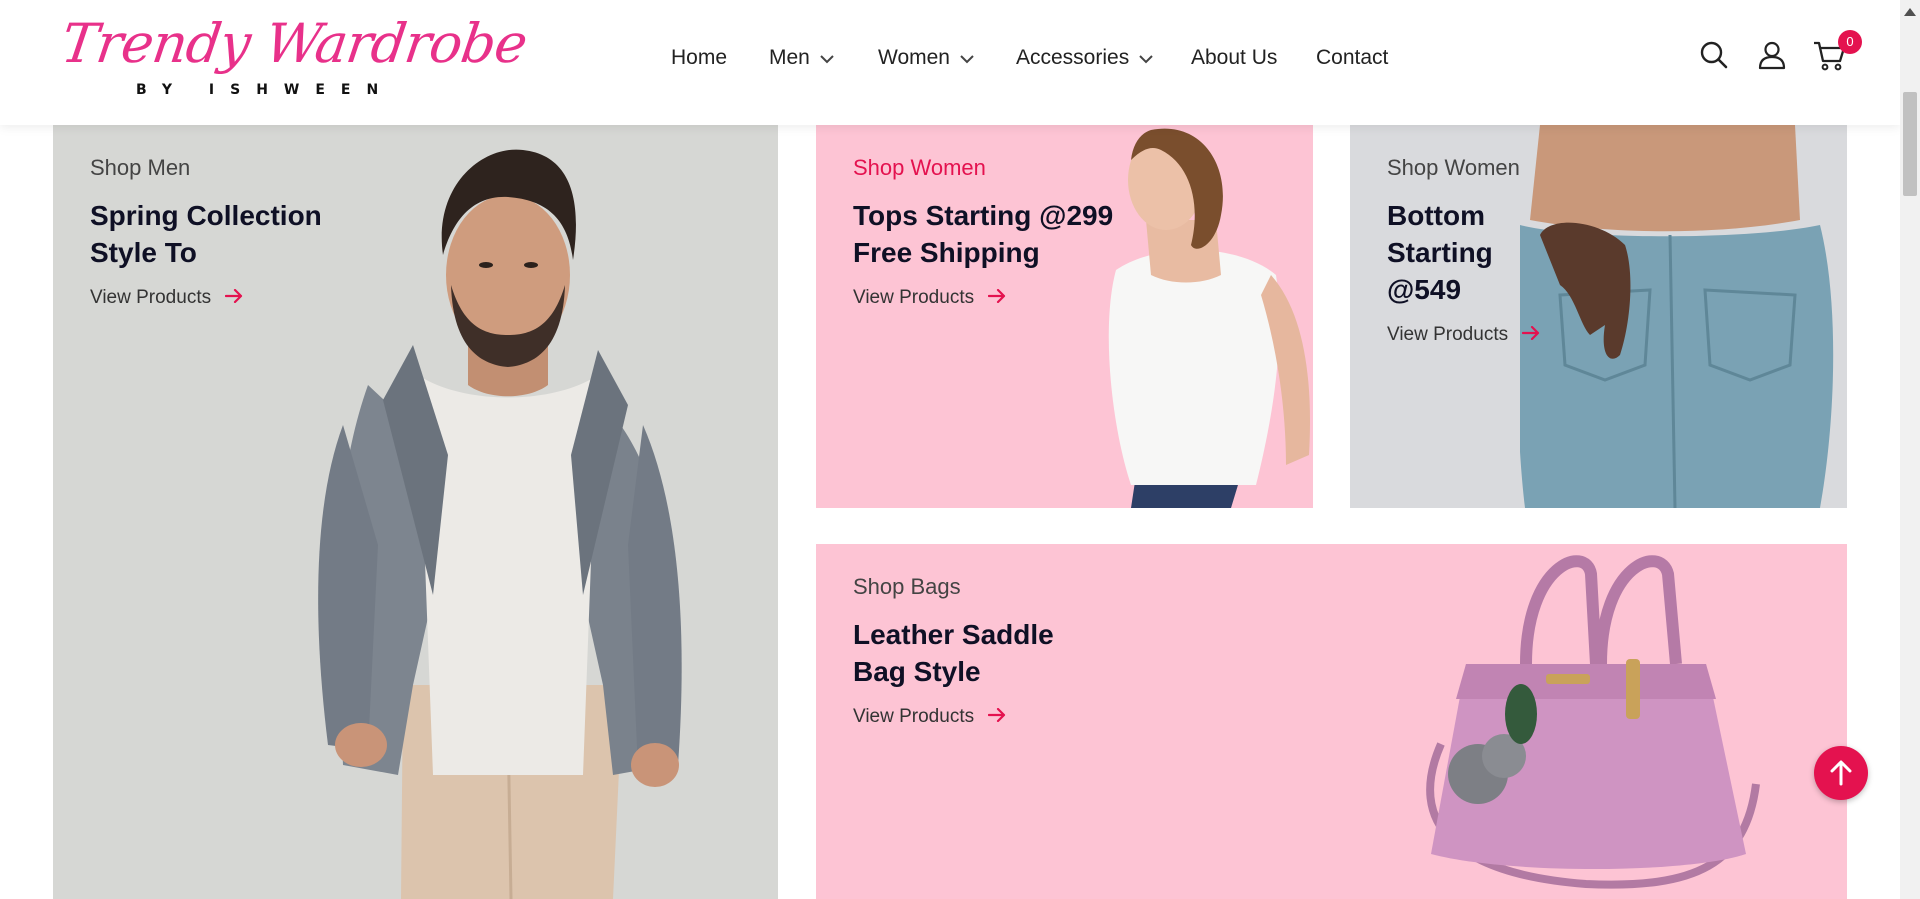  I want to click on nav-item-home: Home, so click(699, 58).